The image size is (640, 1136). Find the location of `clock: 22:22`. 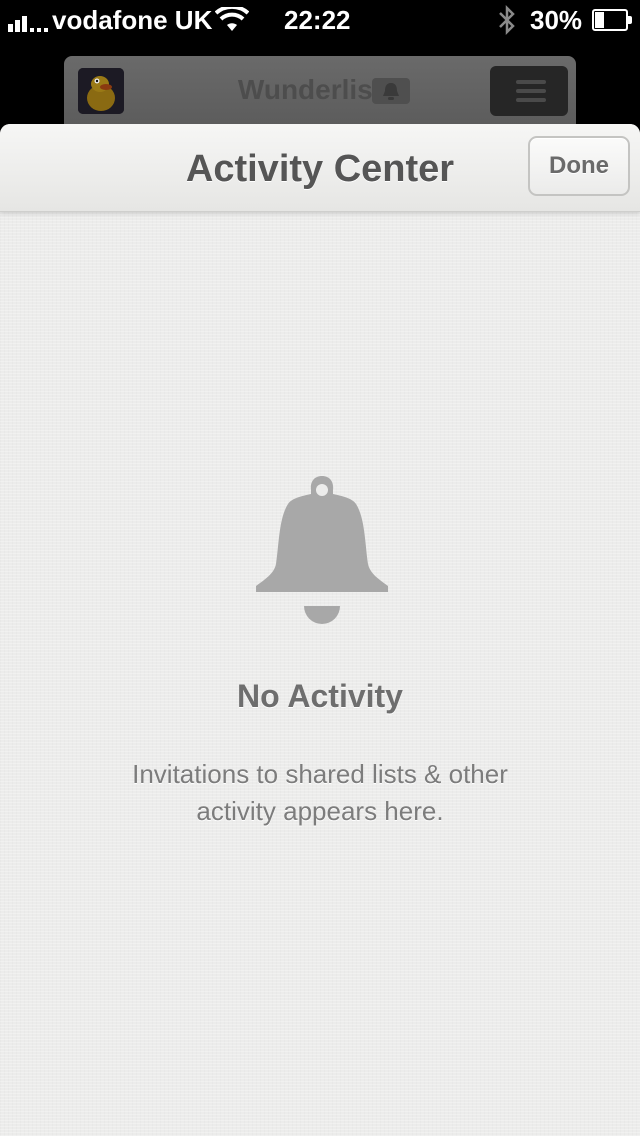

clock: 22:22 is located at coordinates (317, 20).